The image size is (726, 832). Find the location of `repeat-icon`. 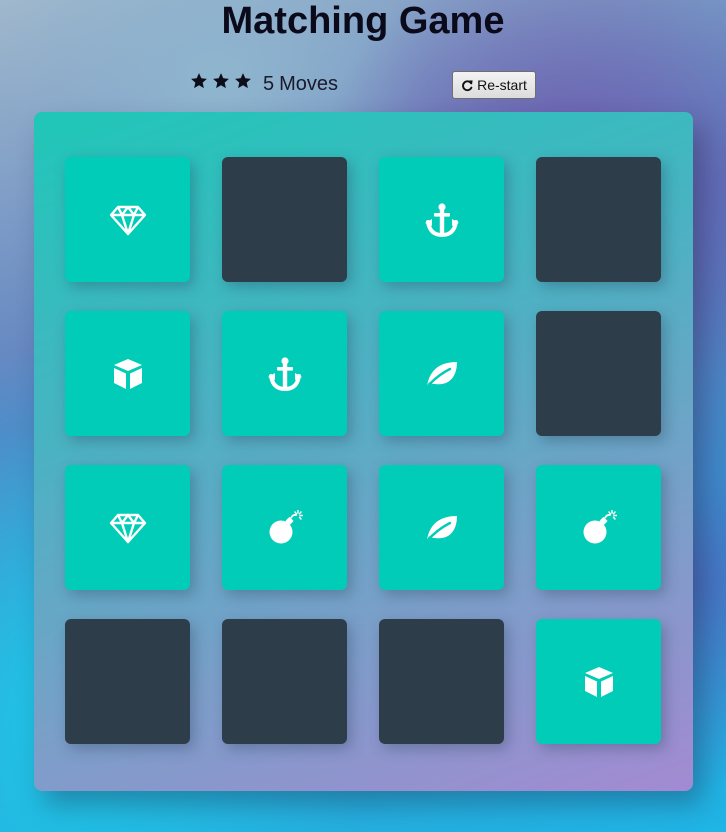

repeat-icon is located at coordinates (467, 85).